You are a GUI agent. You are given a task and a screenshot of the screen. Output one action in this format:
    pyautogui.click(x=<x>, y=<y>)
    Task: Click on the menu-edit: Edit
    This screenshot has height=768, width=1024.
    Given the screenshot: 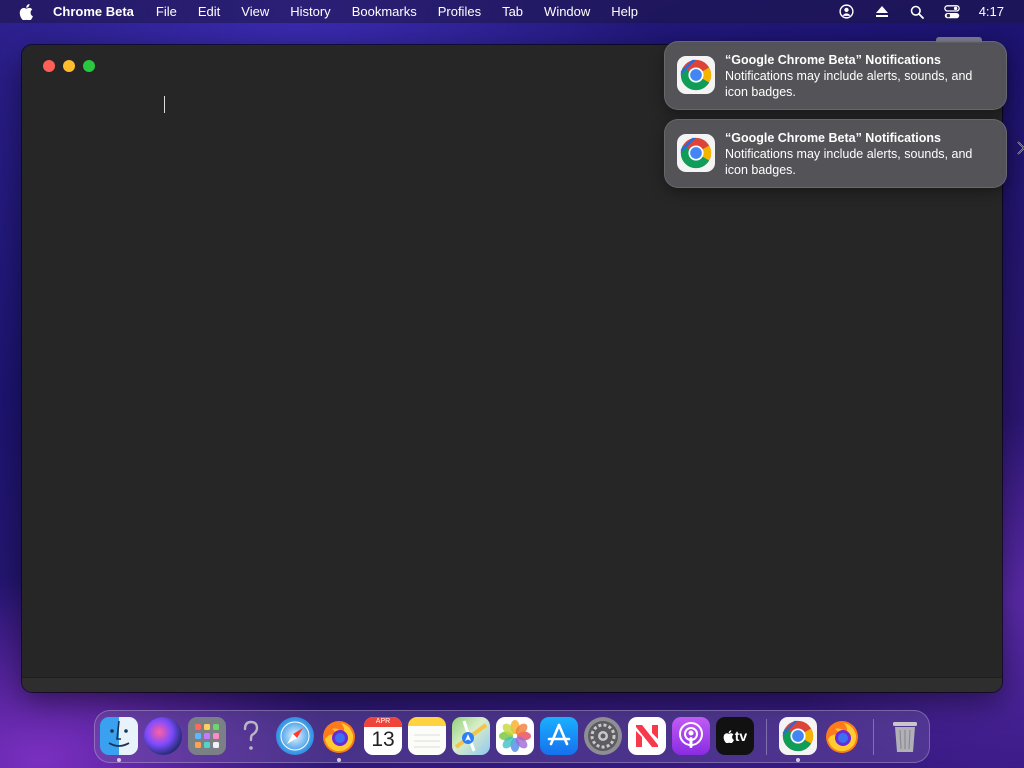 What is the action you would take?
    pyautogui.click(x=209, y=11)
    